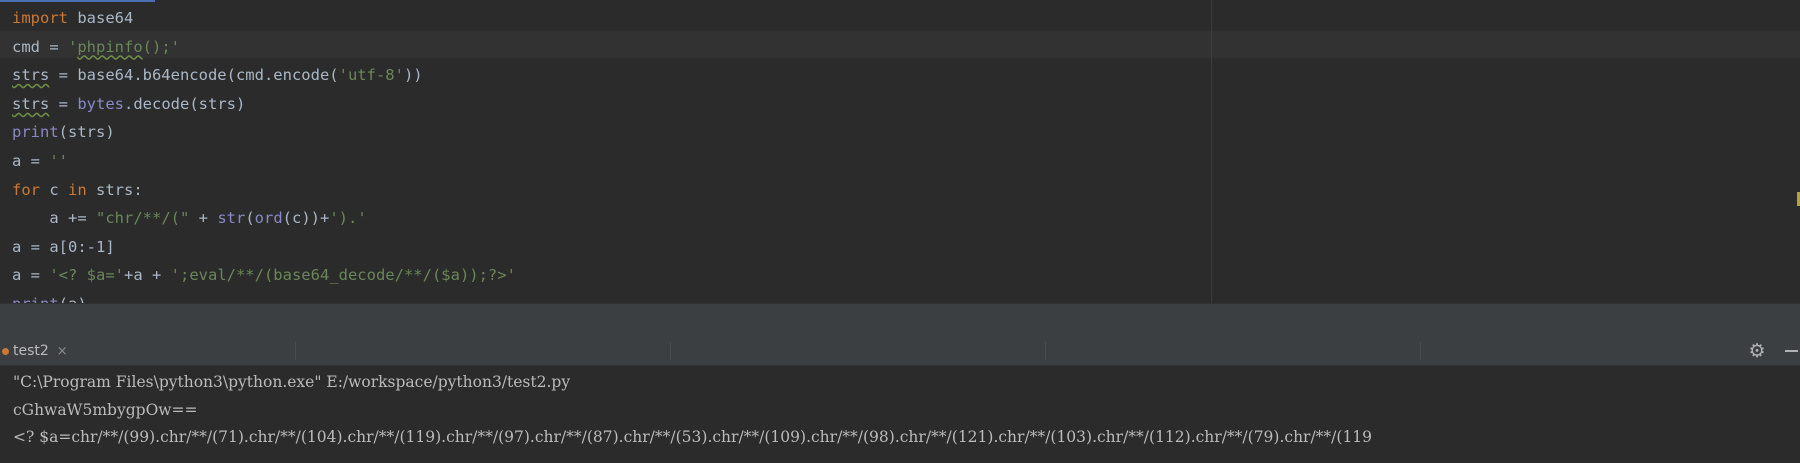 The image size is (1800, 463). Describe the element at coordinates (264, 18) in the screenshot. I see `code-line: import base64` at that location.